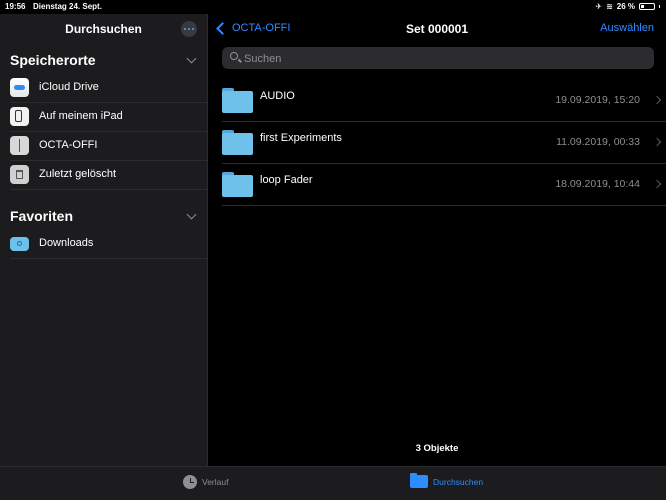 This screenshot has width=666, height=500. I want to click on sidebar-item-label: Zuletzt gelöscht, so click(78, 174).